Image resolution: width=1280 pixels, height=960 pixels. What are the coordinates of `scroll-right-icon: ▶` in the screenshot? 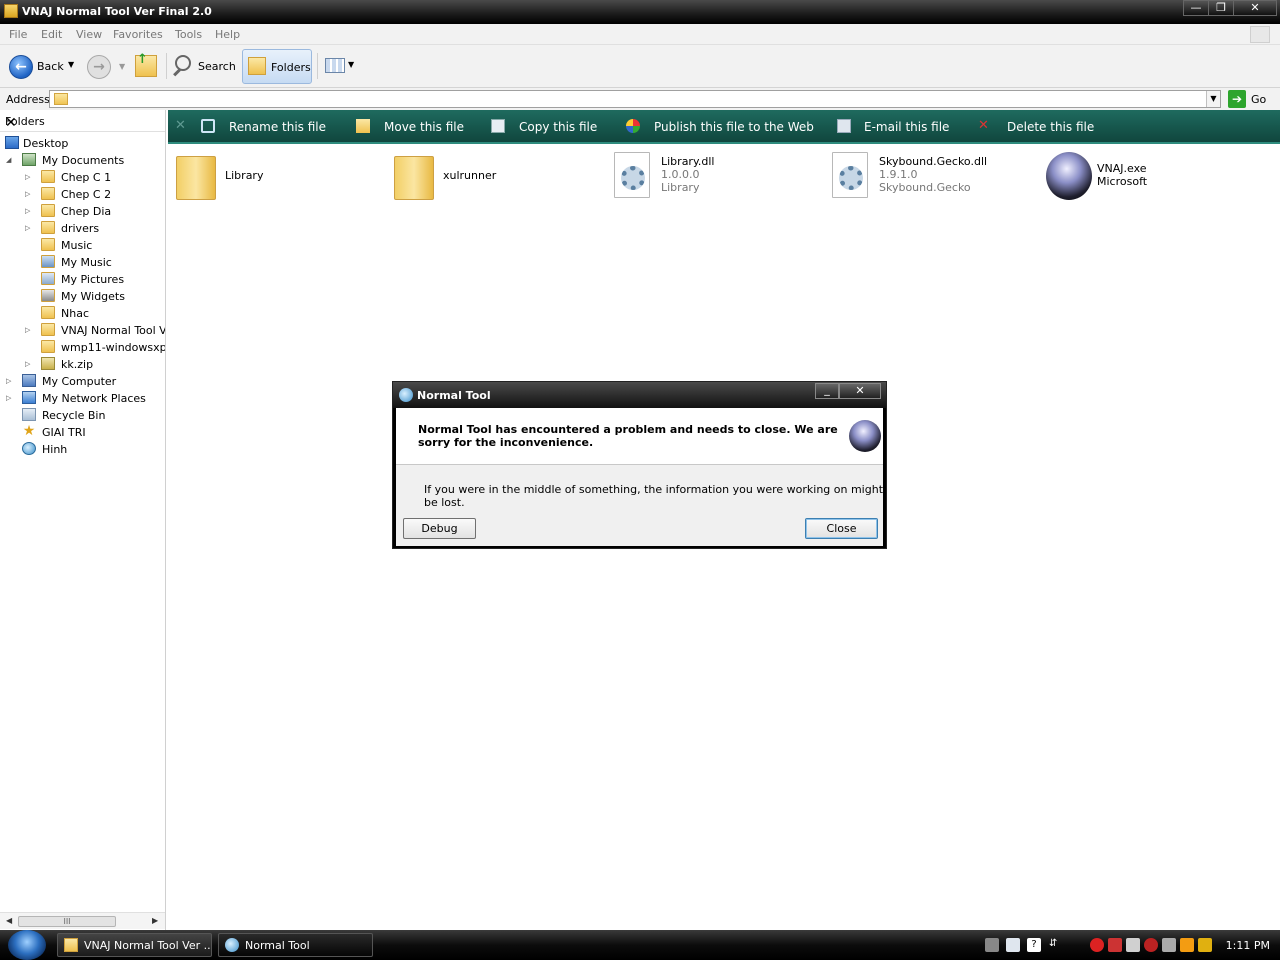 It's located at (155, 920).